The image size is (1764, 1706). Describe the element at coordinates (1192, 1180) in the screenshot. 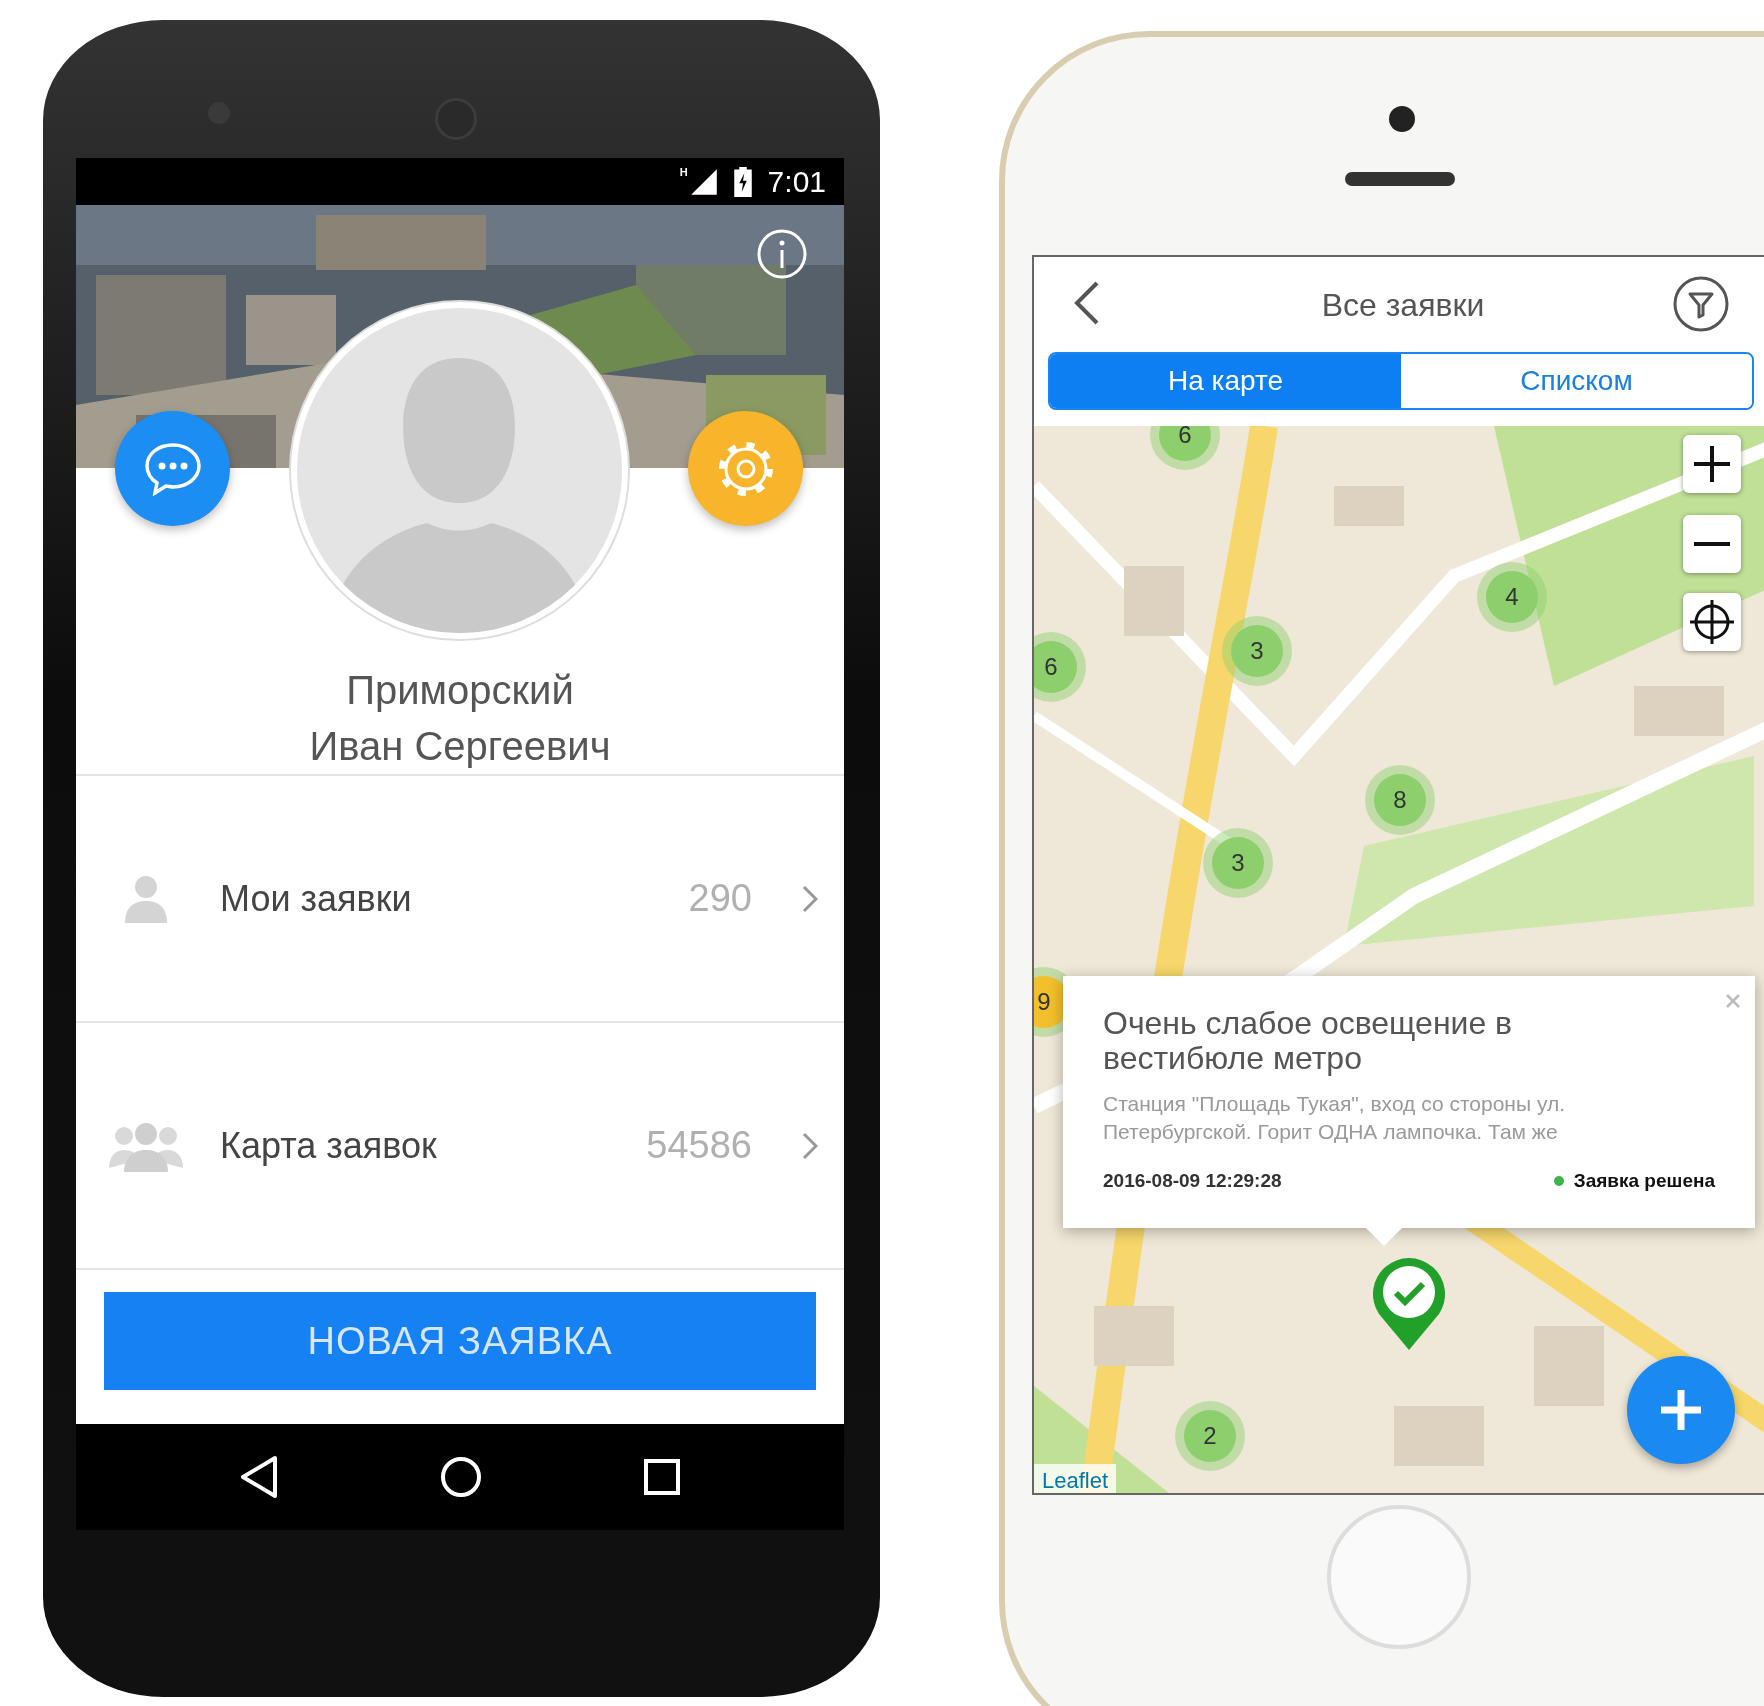

I see `request-date: 2016-08-09 12:29:28` at that location.